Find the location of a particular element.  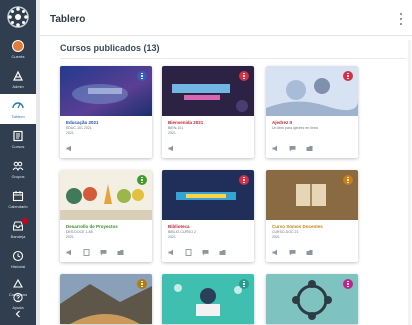

course-card: Bienvenida 2021 BIEN-101 2021 is located at coordinates (208, 112).